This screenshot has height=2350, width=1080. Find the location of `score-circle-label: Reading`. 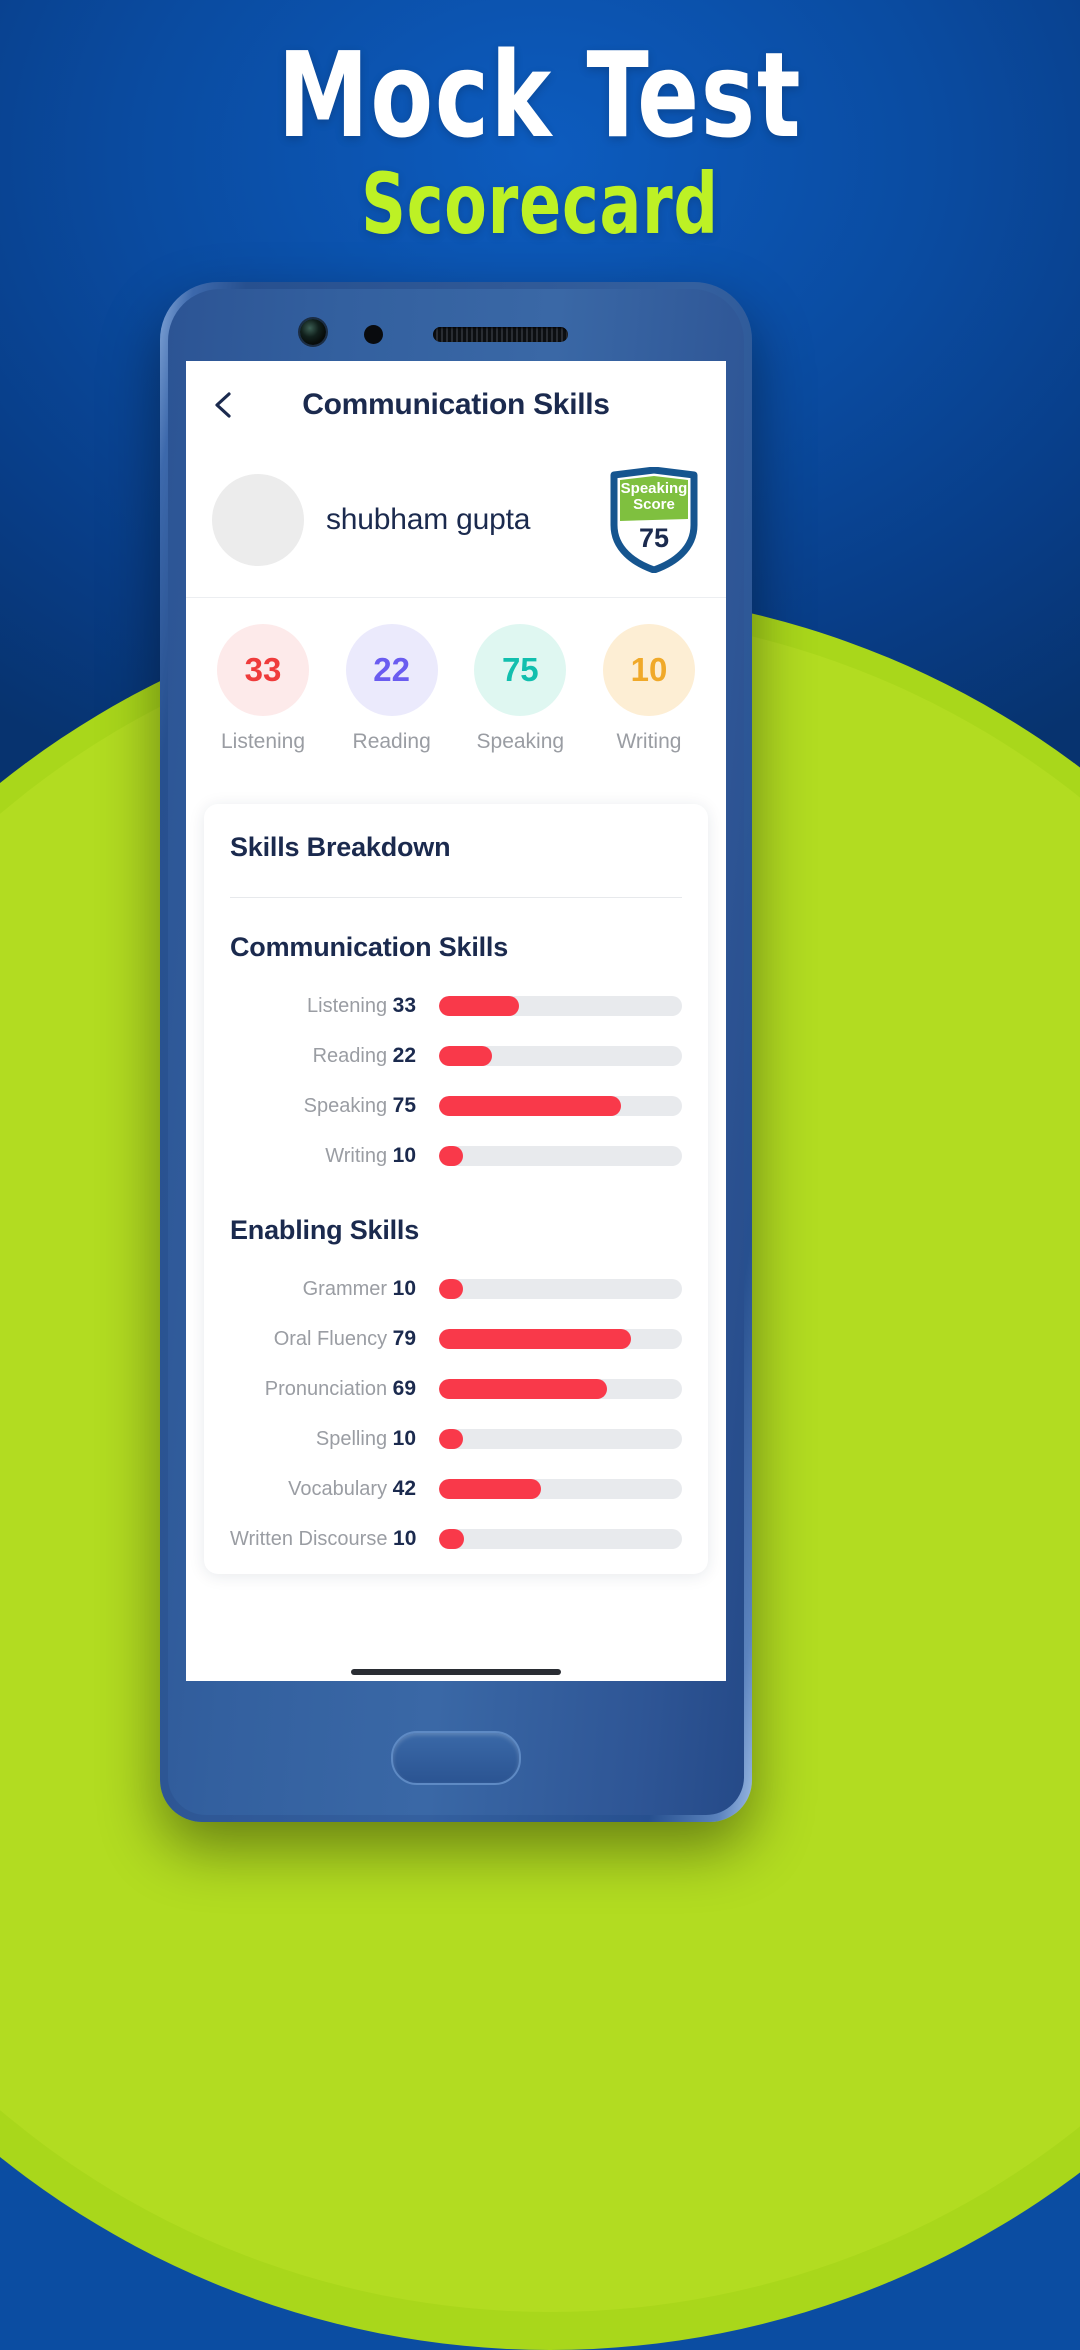

score-circle-label: Reading is located at coordinates (391, 741).